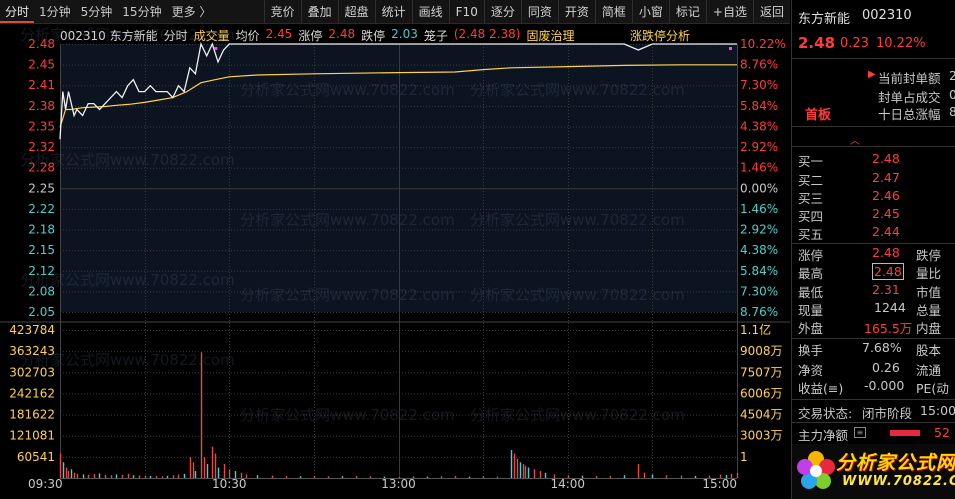 The height and width of the screenshot is (499, 955). Describe the element at coordinates (41, 65) in the screenshot. I see `price-tick-label: 2.45` at that location.